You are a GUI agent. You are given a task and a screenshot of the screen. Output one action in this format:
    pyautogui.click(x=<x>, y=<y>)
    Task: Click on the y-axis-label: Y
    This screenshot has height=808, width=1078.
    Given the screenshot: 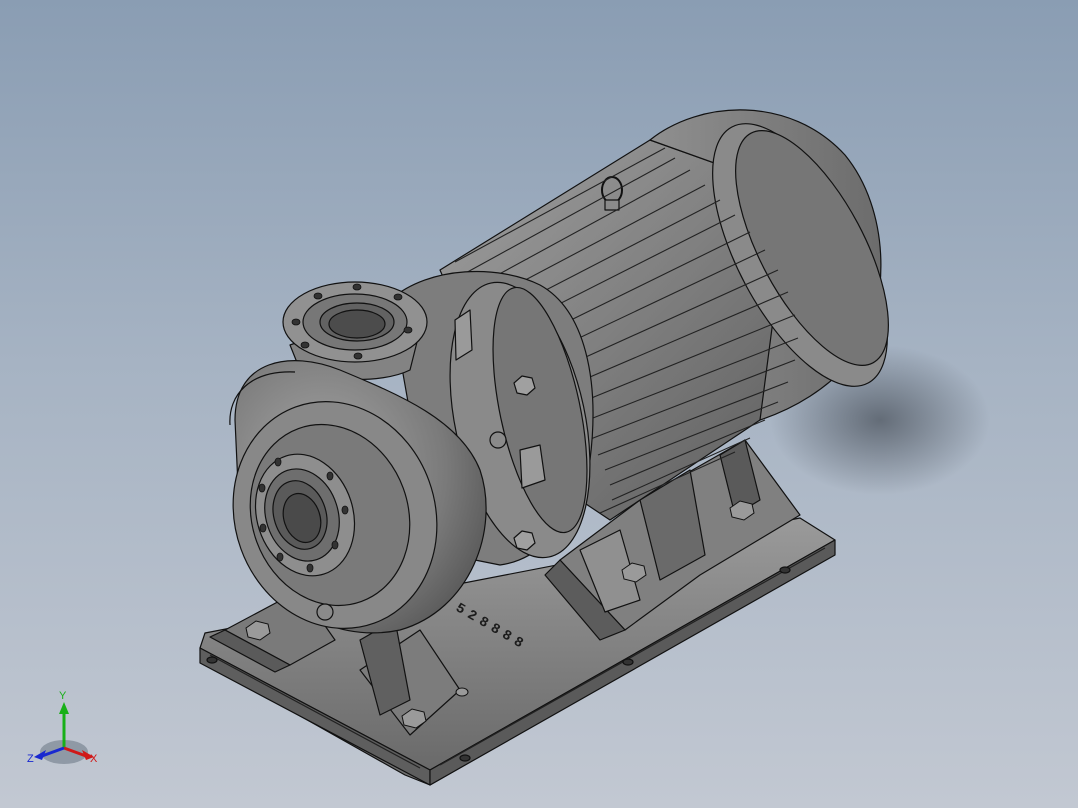 What is the action you would take?
    pyautogui.click(x=63, y=696)
    